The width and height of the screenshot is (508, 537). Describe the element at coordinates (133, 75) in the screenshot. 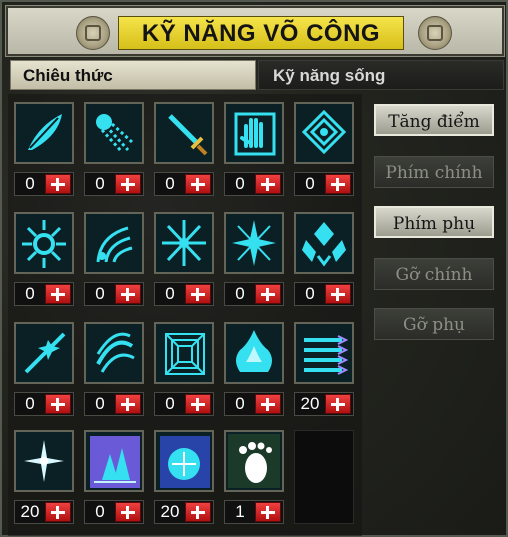

I see `tab-chieu-thuc: Chiêu thức` at that location.